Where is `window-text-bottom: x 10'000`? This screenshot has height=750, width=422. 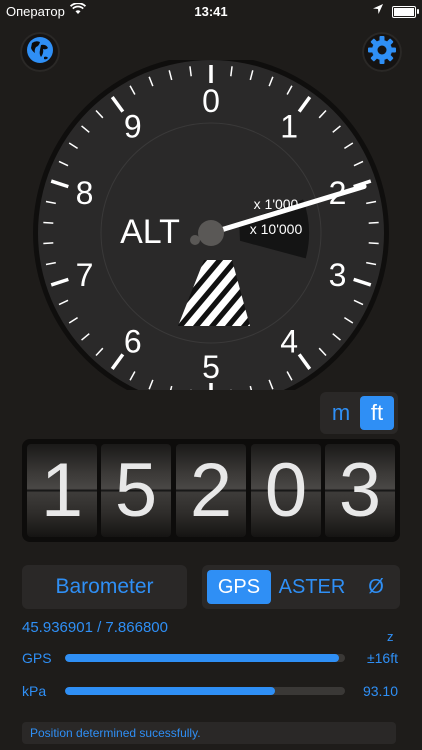
window-text-bottom: x 10'000 is located at coordinates (276, 229).